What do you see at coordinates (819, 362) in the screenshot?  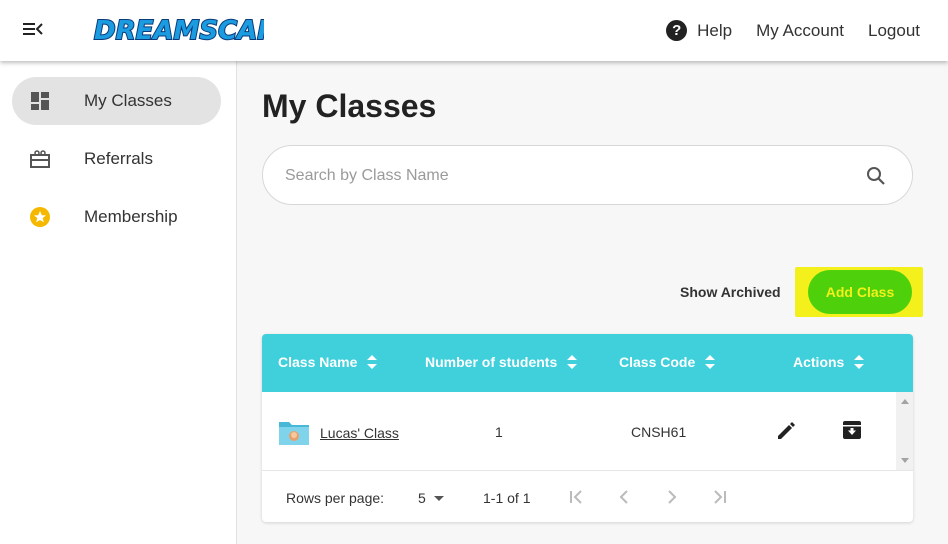 I see `column-header-label: Actions` at bounding box center [819, 362].